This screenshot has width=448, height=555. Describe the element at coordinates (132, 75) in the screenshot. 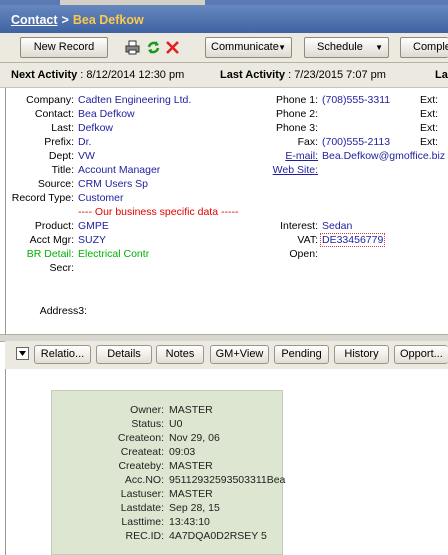

I see `next-activity-value: : 8/12/2014 12:30 pm` at that location.